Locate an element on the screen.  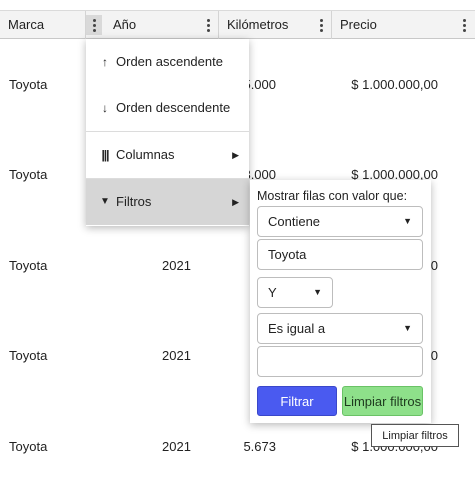
column-menu-icon-anio is located at coordinates (208, 25).